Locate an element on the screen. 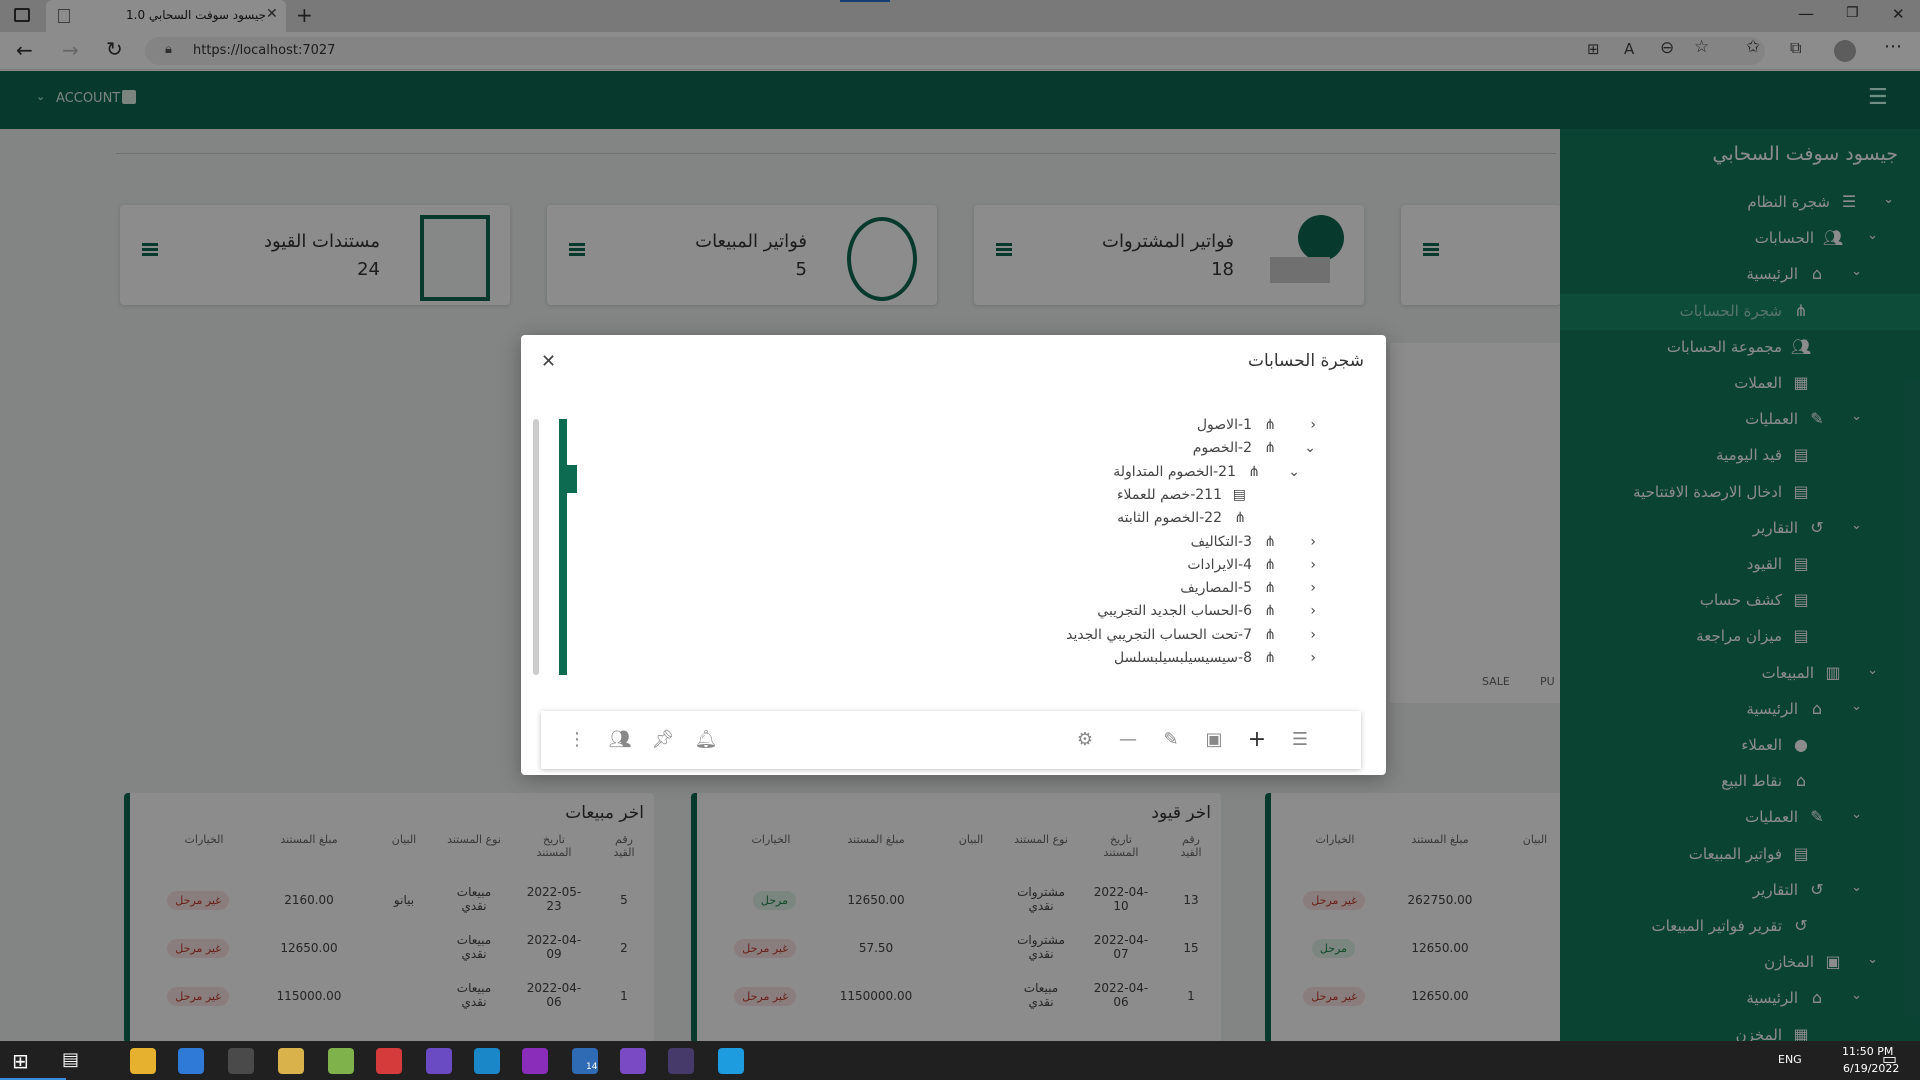 The image size is (1920, 1080). tree-node-label: 7-تحت الحساب التجريبي الجديد is located at coordinates (1159, 634).